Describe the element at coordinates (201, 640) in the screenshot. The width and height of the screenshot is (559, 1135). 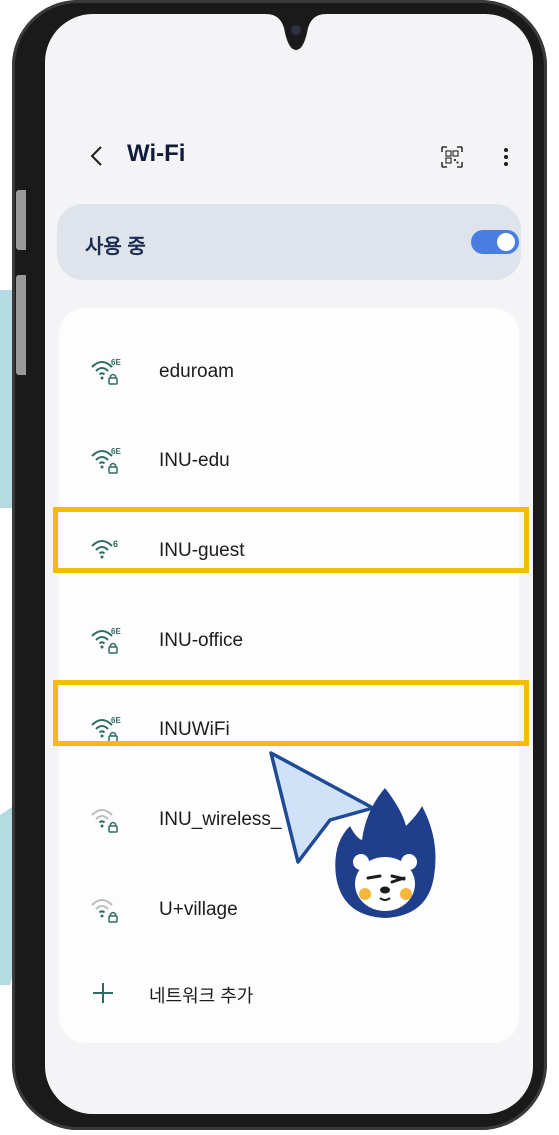
I see `network-name: INU-office` at that location.